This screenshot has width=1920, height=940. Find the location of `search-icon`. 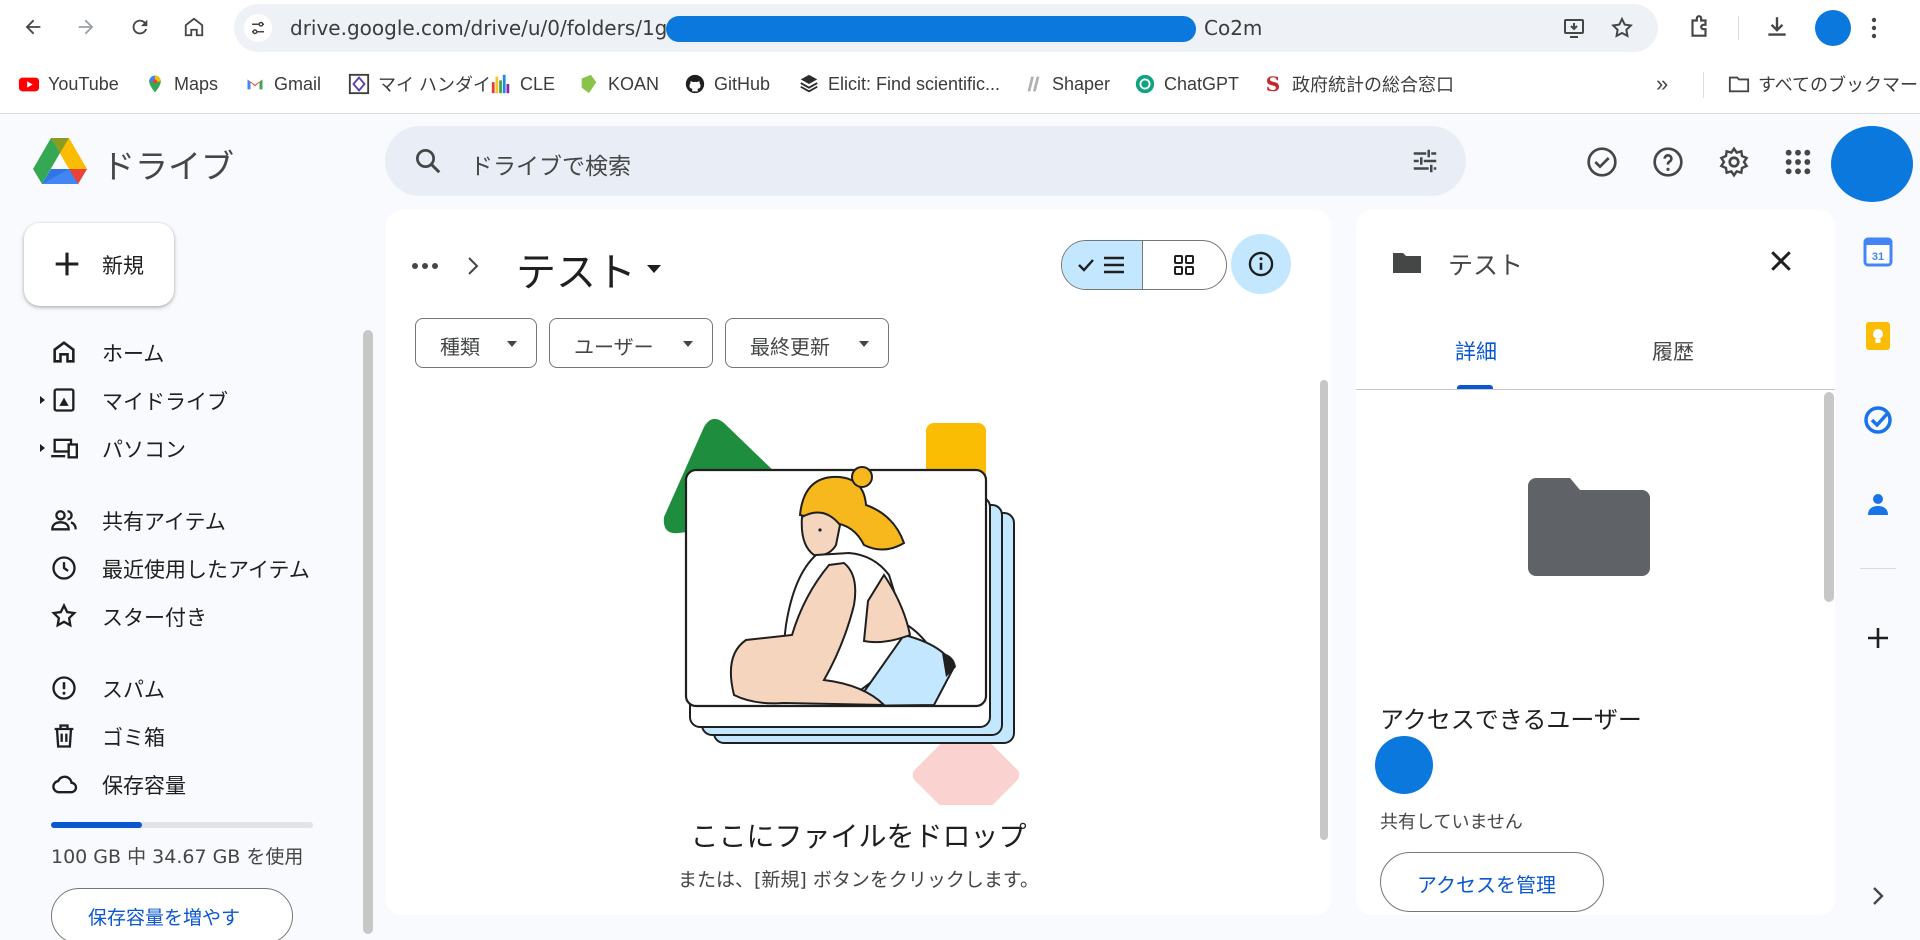

search-icon is located at coordinates (428, 161).